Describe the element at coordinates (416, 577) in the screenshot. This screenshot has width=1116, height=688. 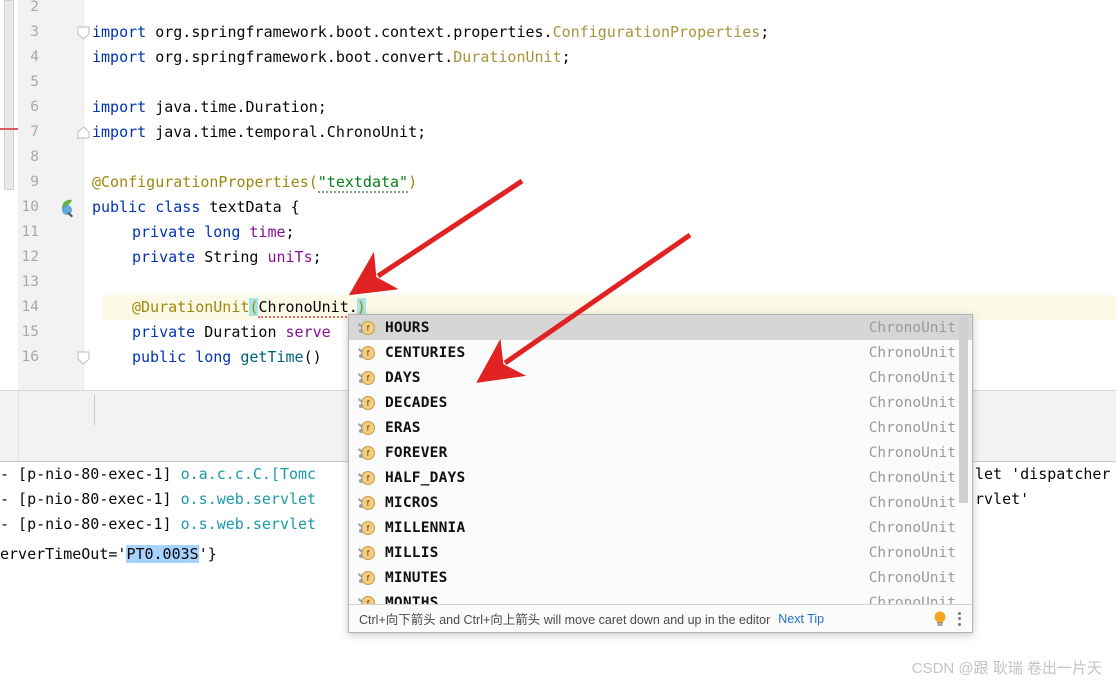
I see `completion-item-label: MINUTES` at that location.